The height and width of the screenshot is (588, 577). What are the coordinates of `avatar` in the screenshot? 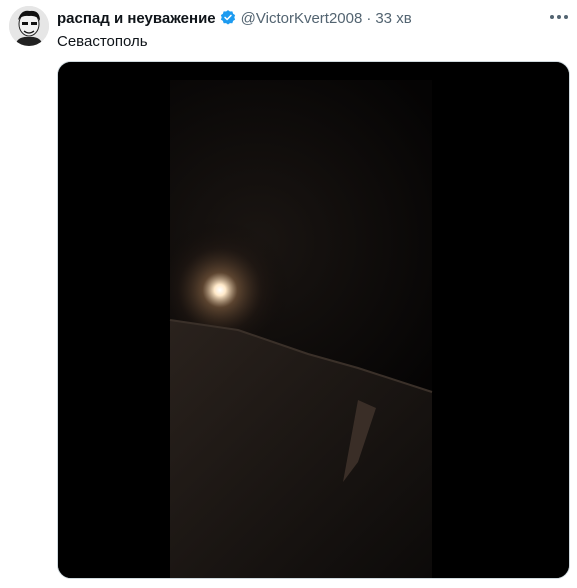 It's located at (29, 26).